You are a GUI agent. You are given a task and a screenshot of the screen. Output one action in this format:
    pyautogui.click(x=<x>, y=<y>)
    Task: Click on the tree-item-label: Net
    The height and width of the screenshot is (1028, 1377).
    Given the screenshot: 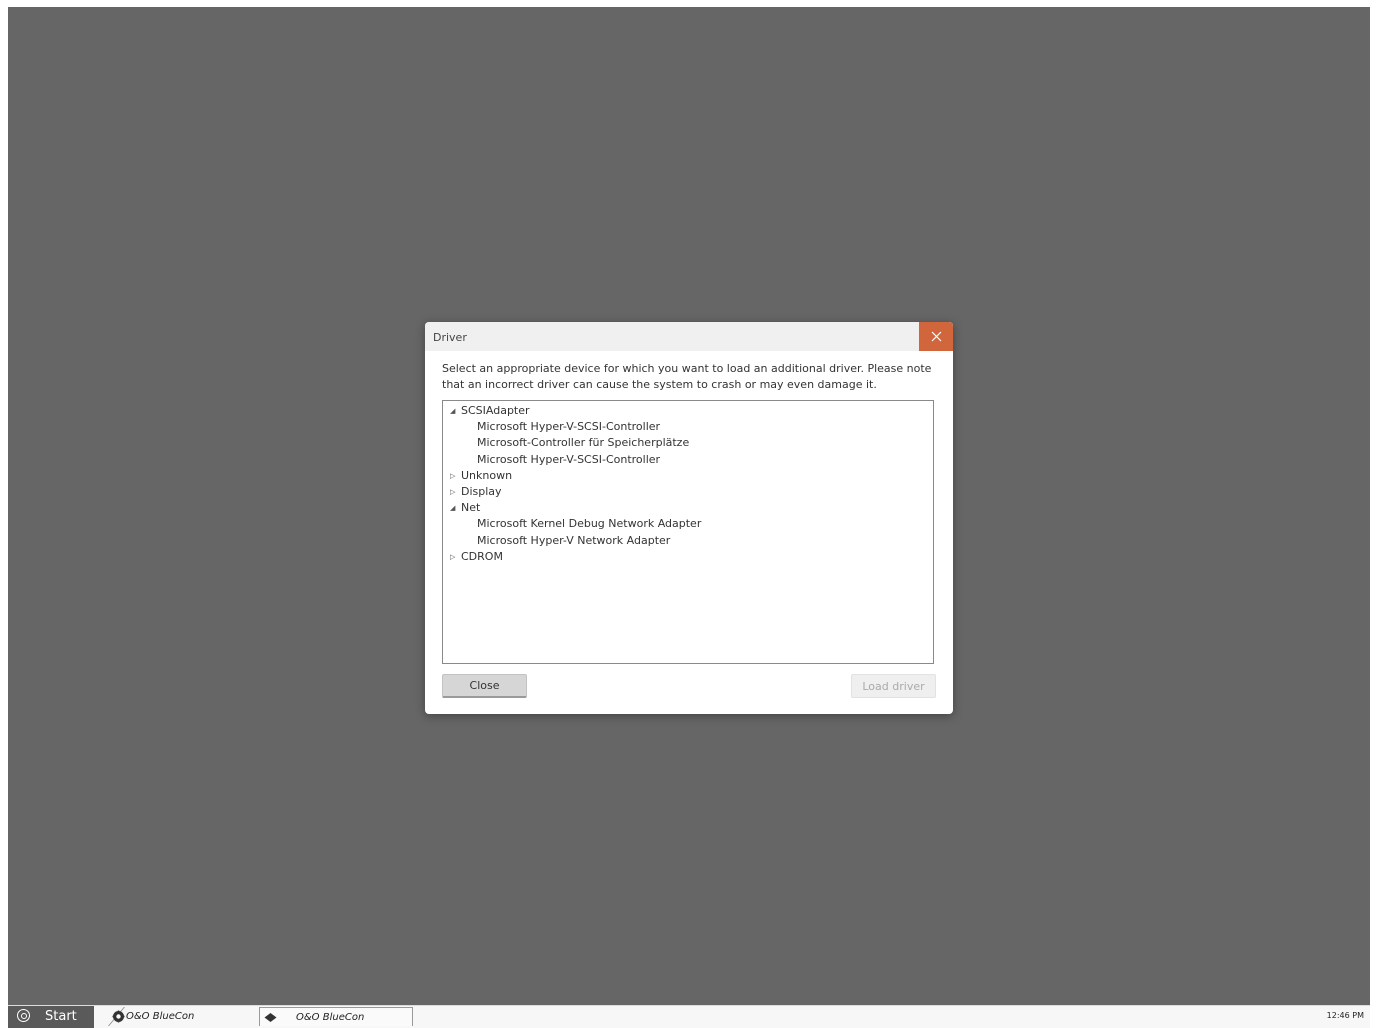 What is the action you would take?
    pyautogui.click(x=471, y=508)
    